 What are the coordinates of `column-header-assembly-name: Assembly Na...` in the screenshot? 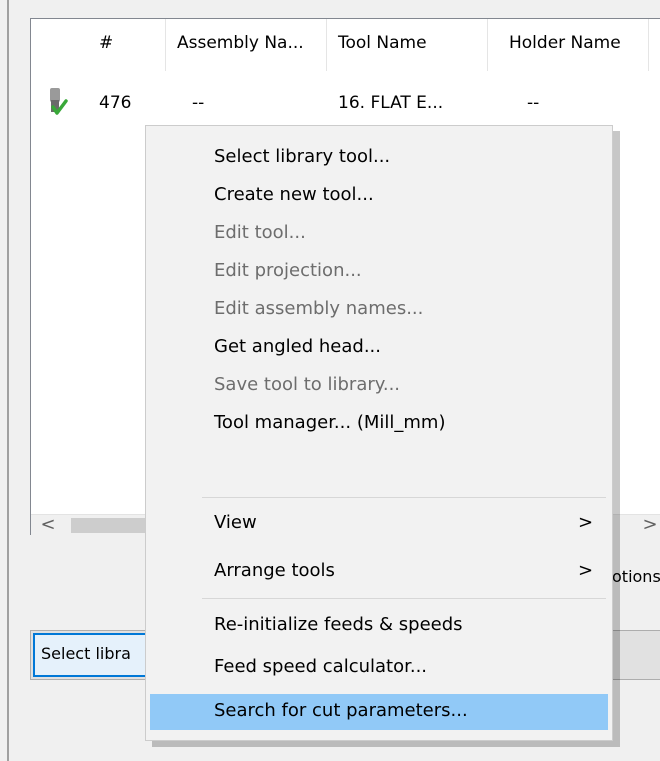 It's located at (240, 43).